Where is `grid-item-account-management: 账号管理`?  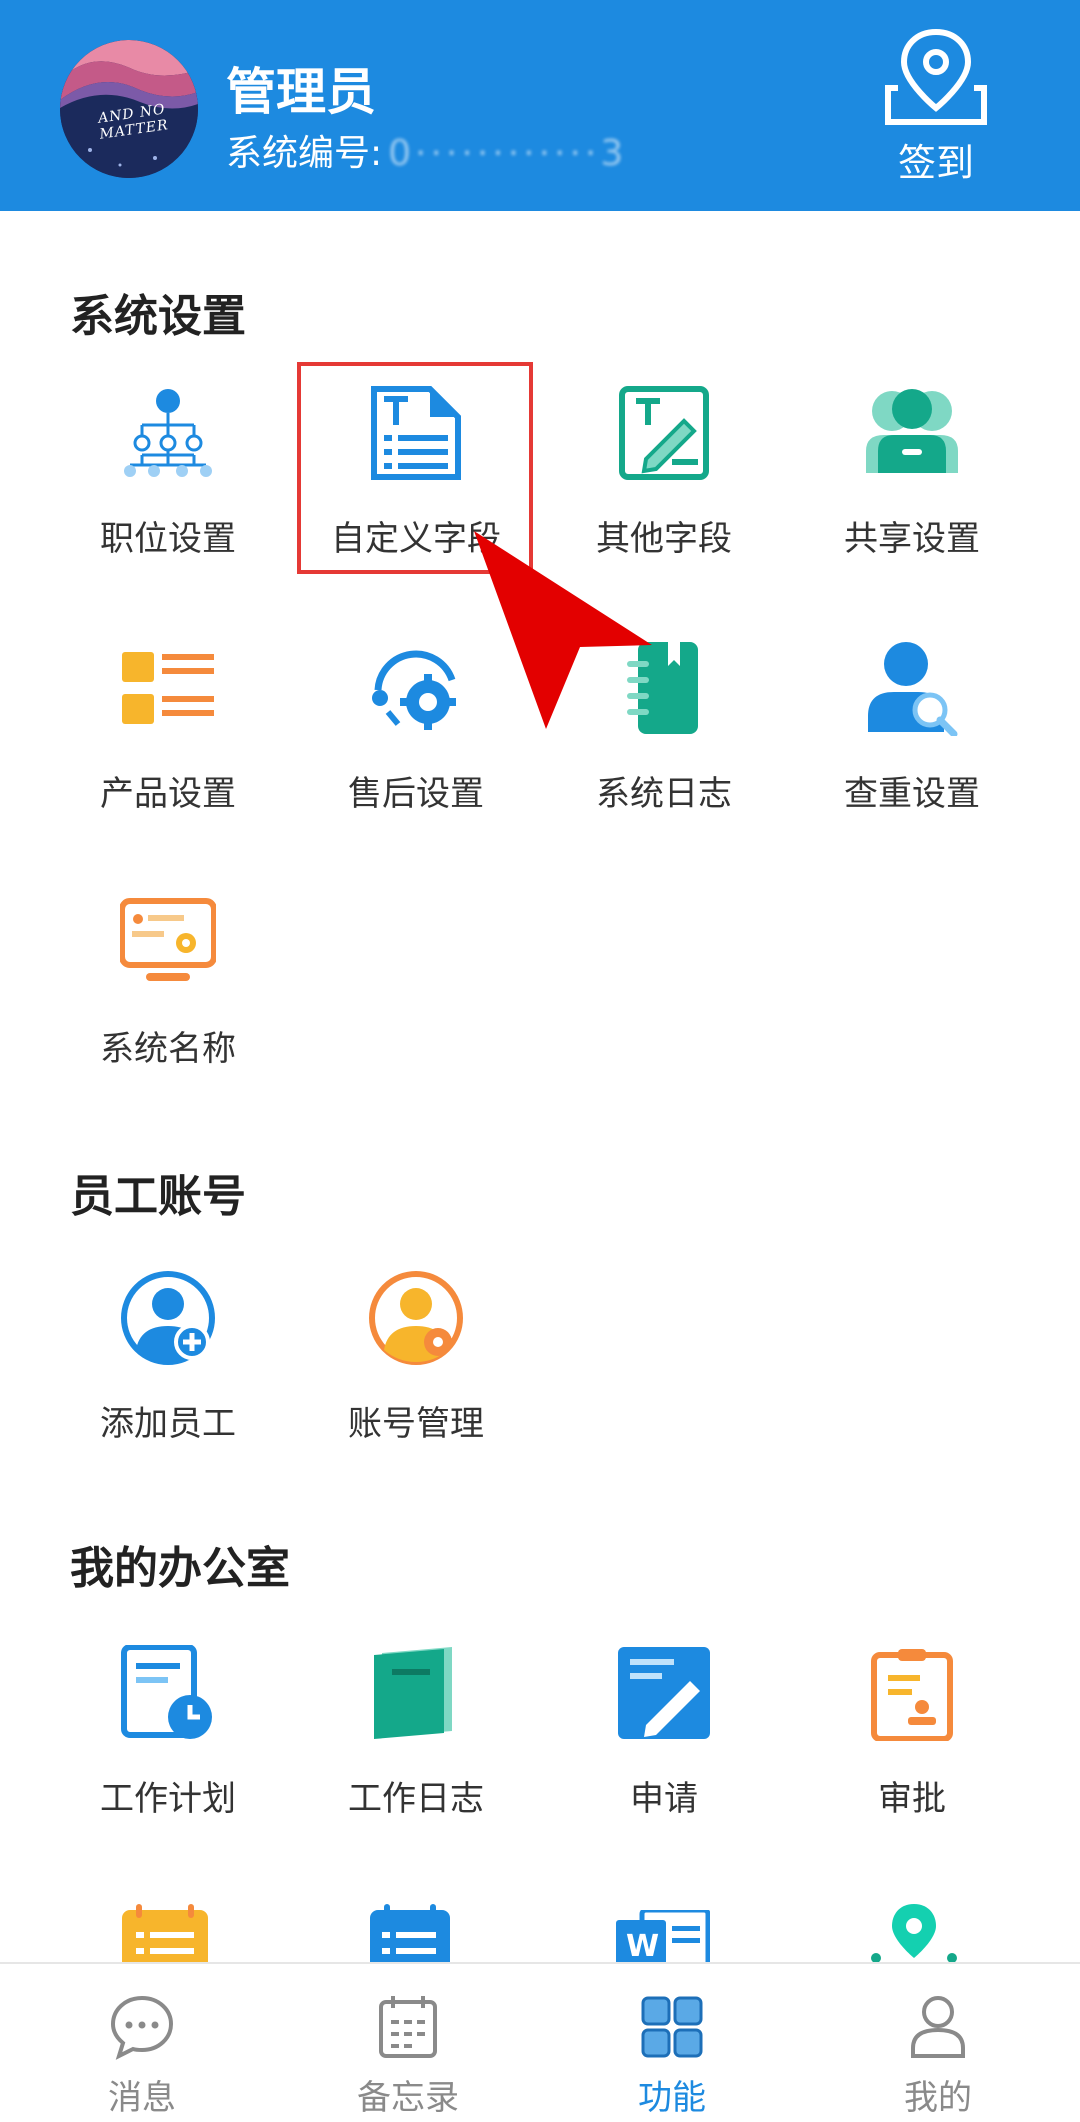
grid-item-account-management: 账号管理 is located at coordinates (416, 1357).